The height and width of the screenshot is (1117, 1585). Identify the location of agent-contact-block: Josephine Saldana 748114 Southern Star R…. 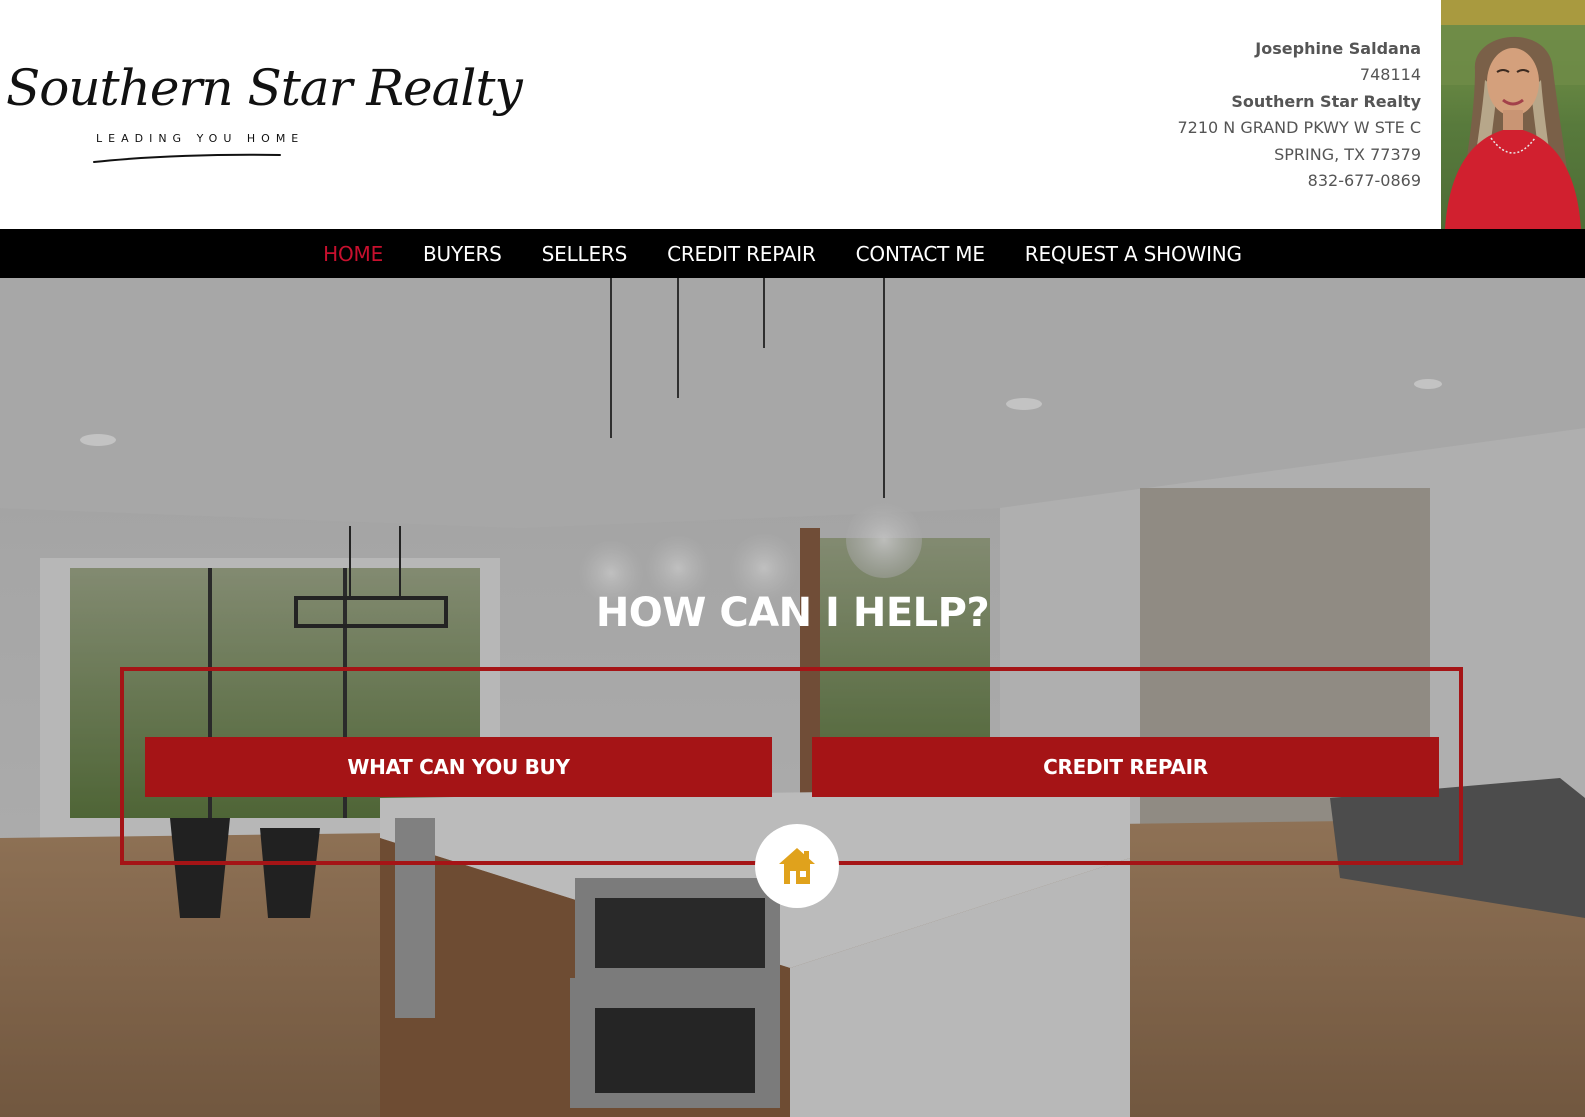
(1300, 115).